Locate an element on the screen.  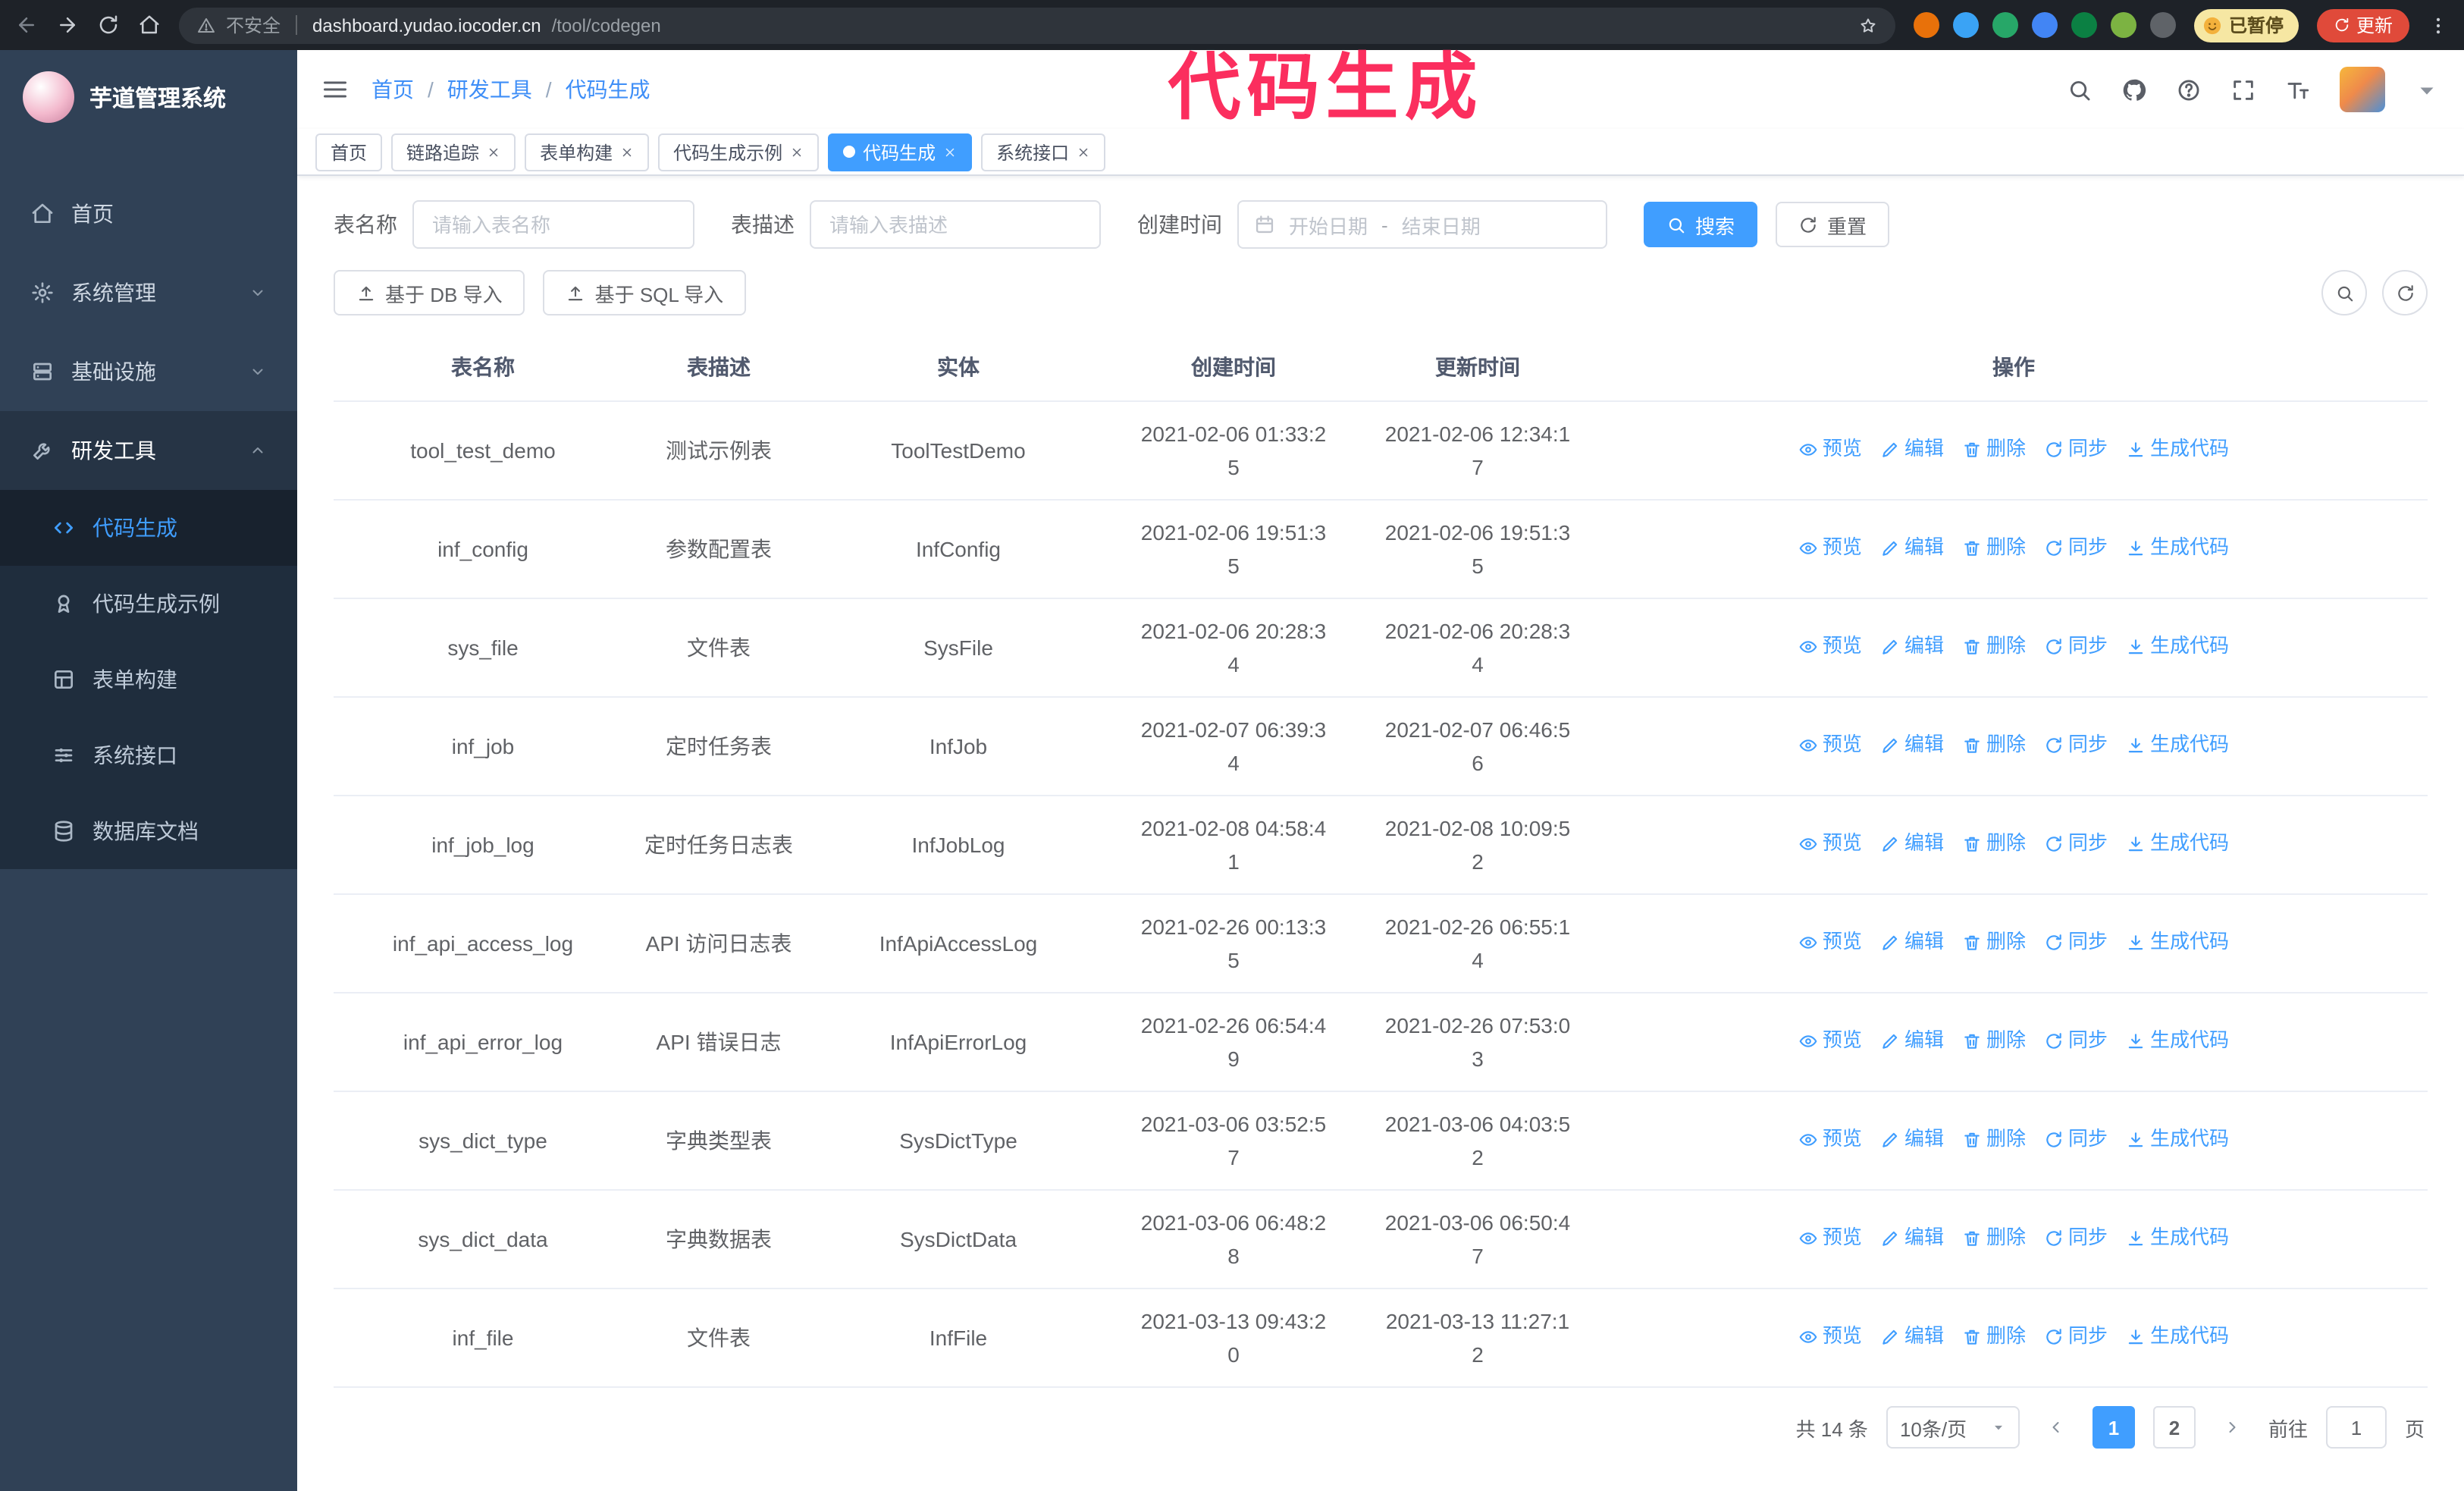
page-button-1: 1 is located at coordinates (2113, 1427).